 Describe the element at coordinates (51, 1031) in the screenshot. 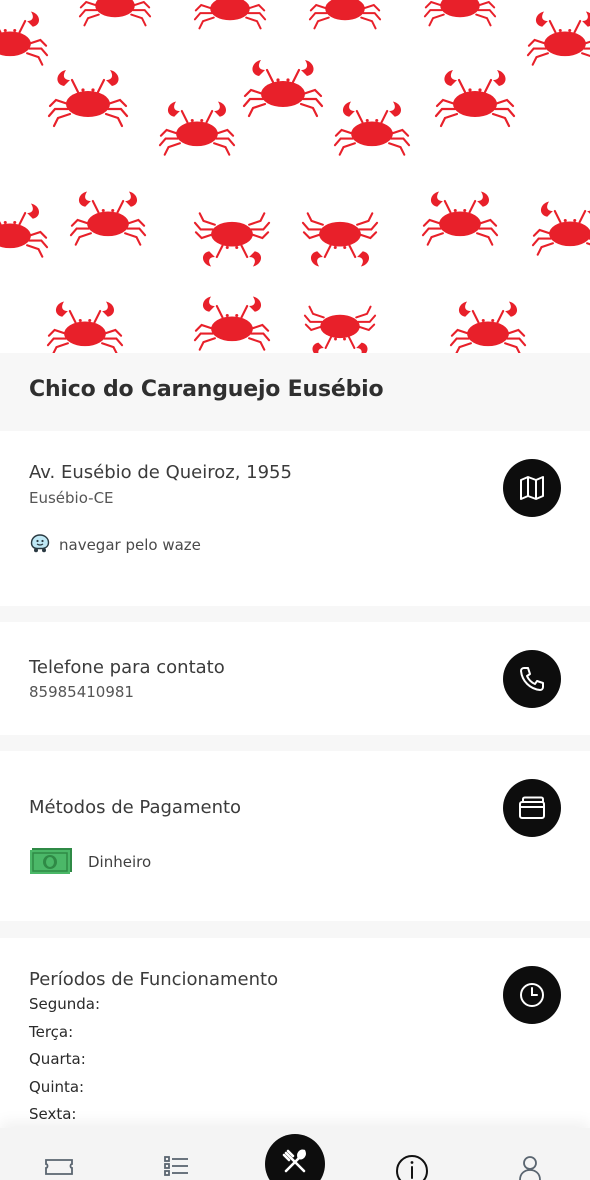

I see `day-label: Terça:` at that location.